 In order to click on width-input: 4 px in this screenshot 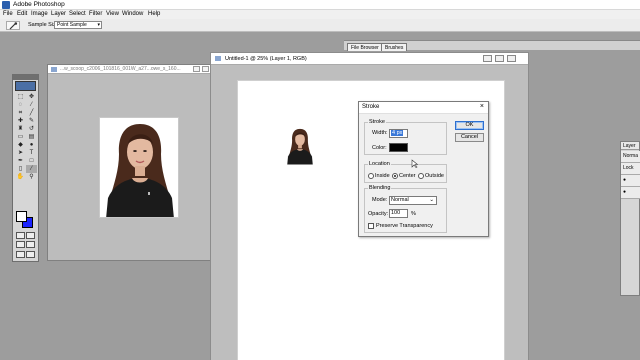, I will do `click(398, 133)`.